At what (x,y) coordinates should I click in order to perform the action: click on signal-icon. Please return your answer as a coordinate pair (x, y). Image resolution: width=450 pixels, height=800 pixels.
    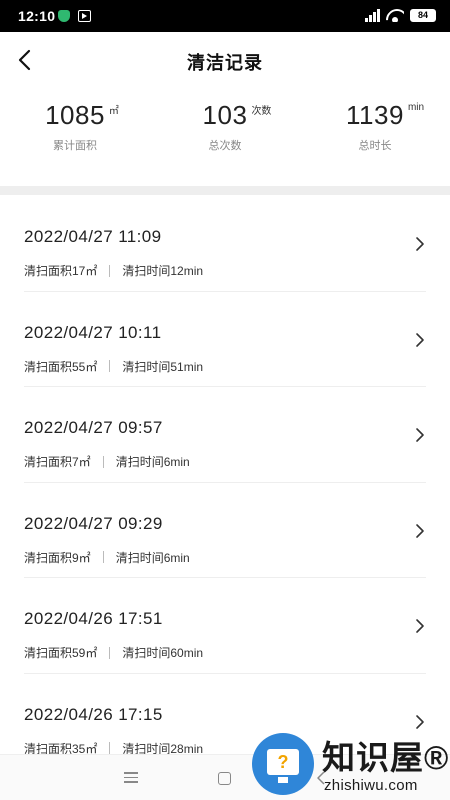
    Looking at the image, I should click on (372, 15).